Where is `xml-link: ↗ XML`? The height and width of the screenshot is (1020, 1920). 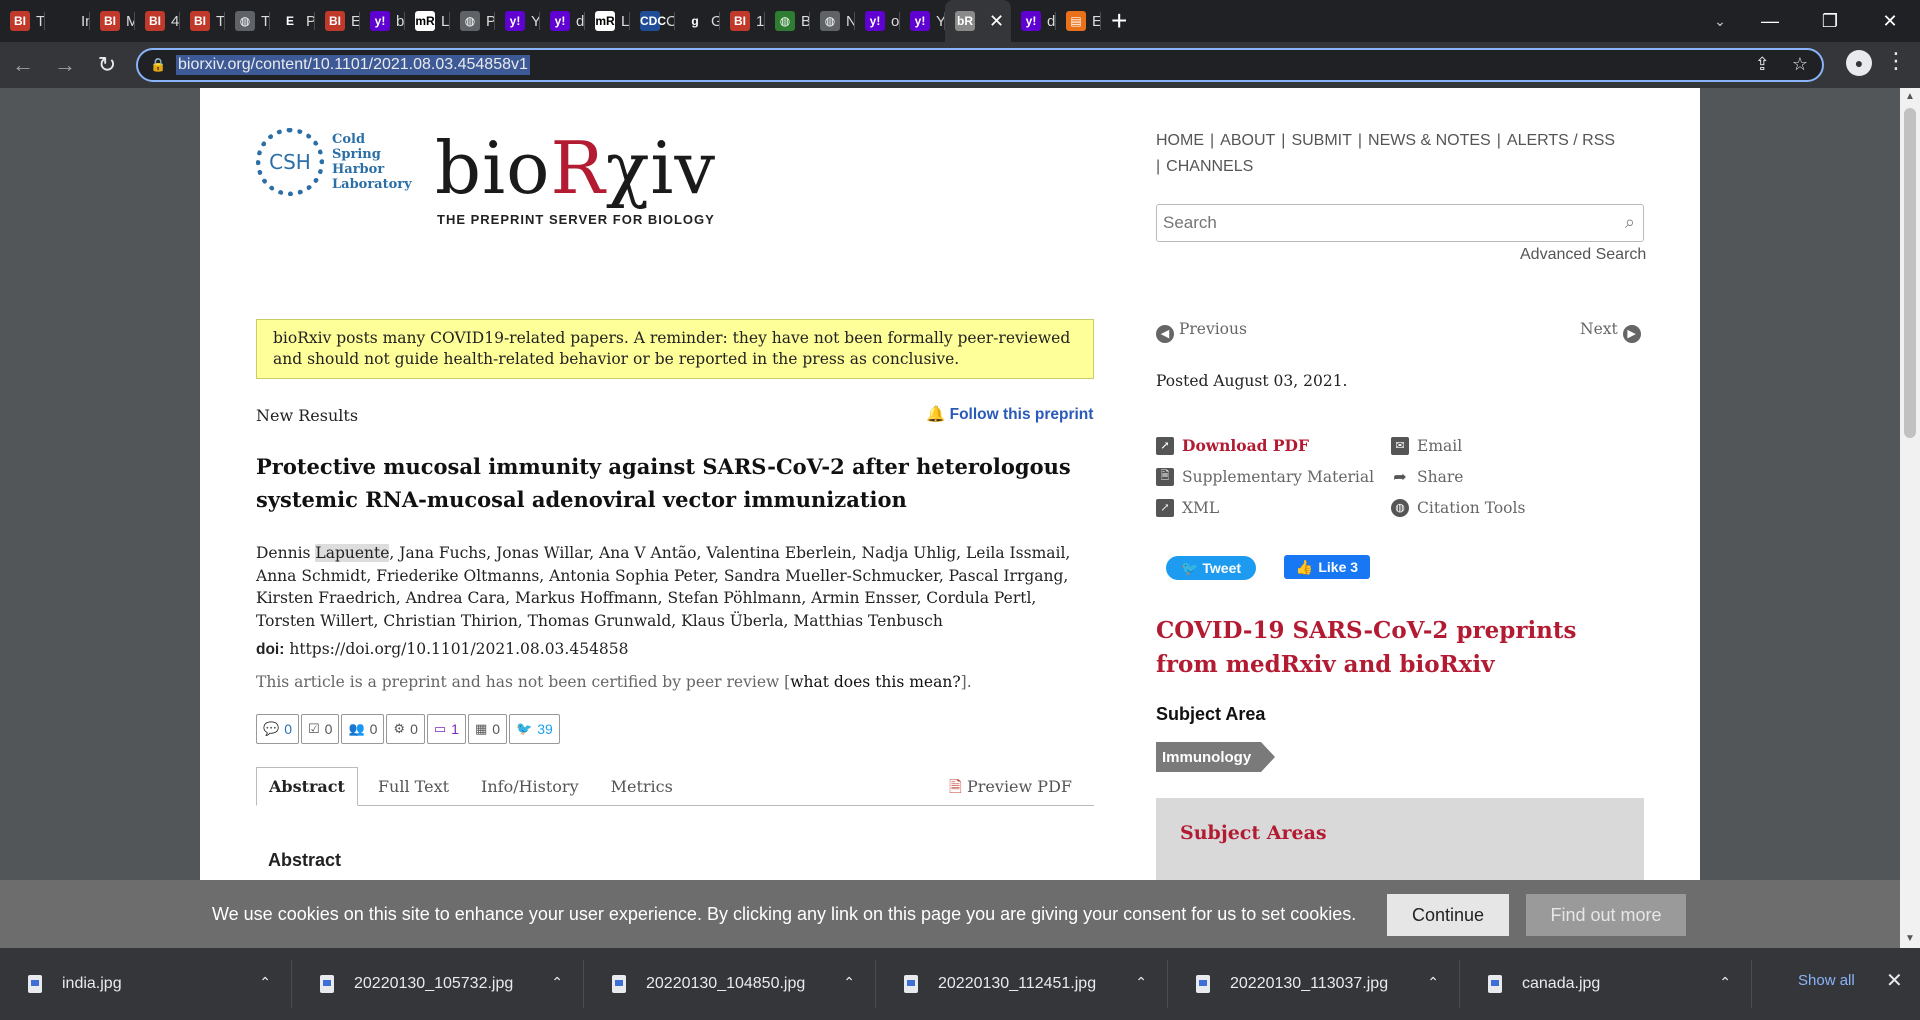 xml-link: ↗ XML is located at coordinates (1273, 507).